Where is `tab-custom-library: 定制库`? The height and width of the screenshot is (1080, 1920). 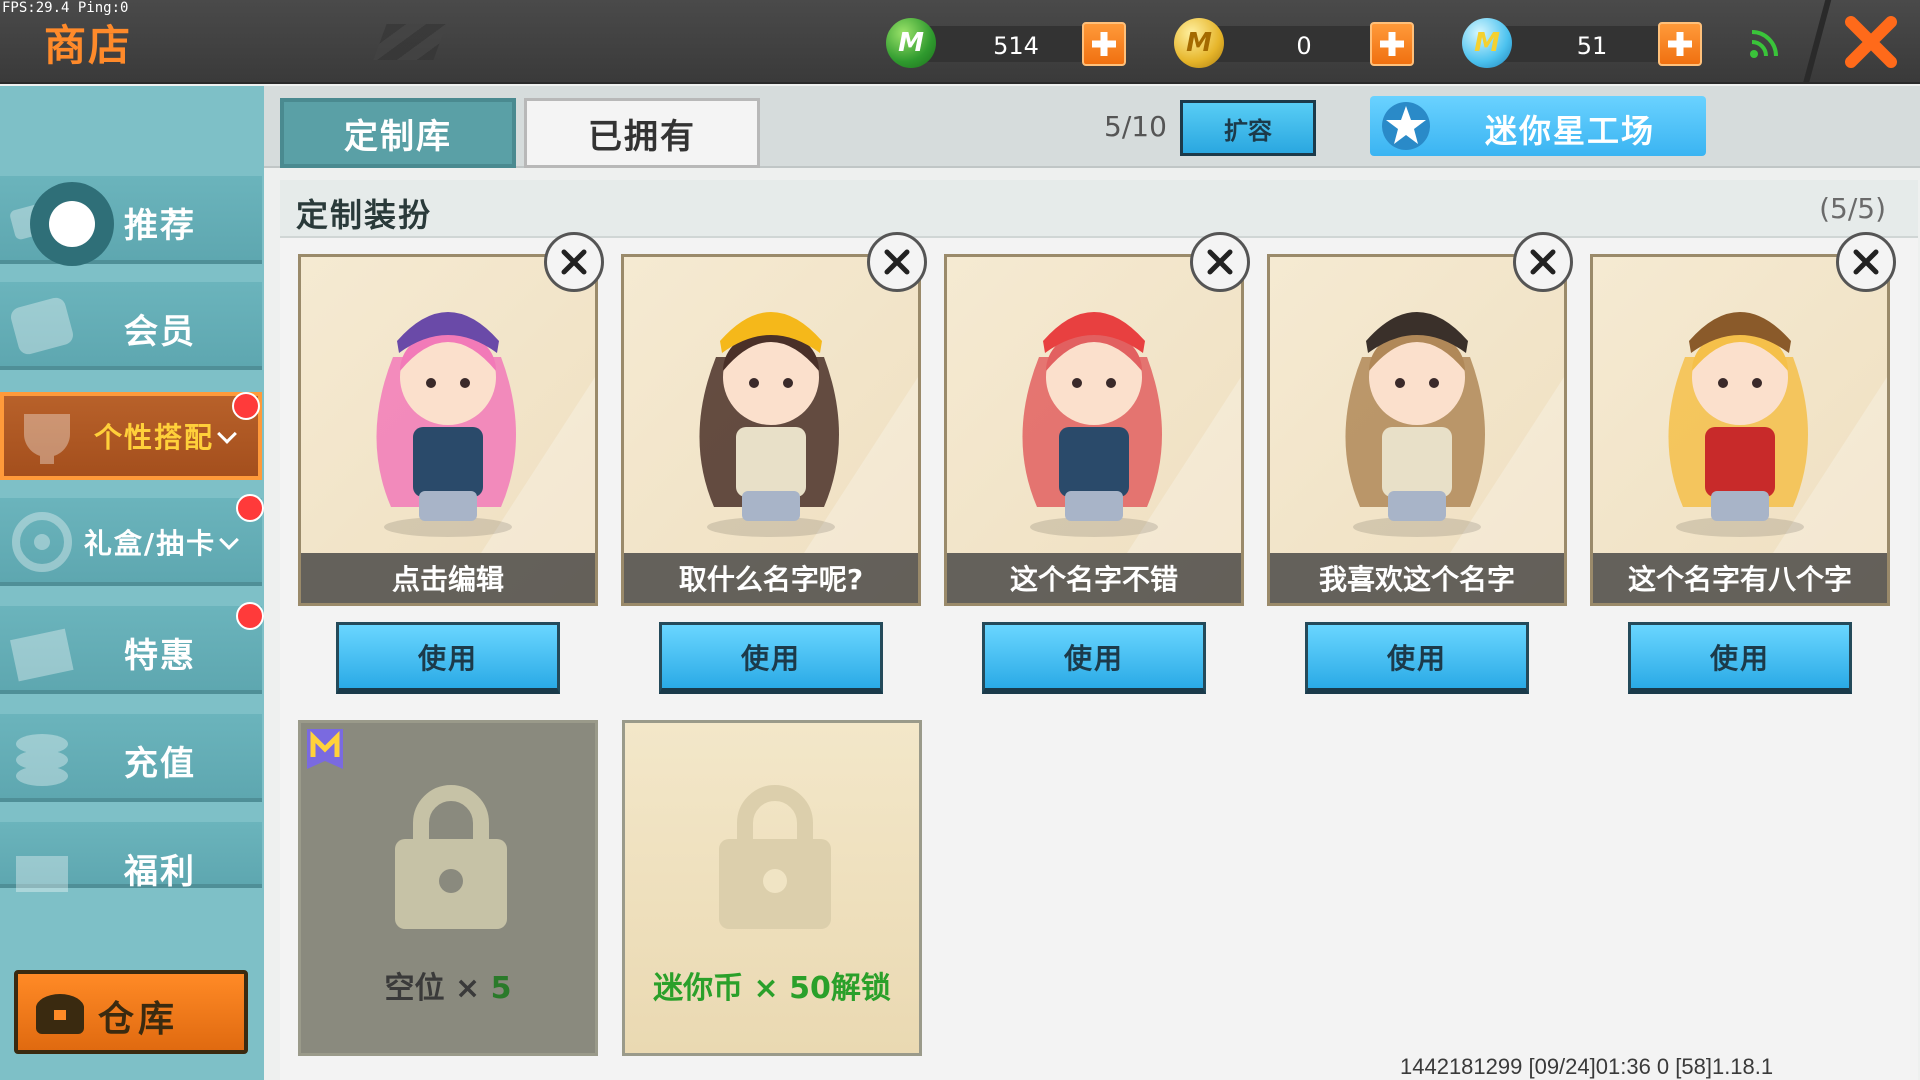
tab-custom-library: 定制库 is located at coordinates (398, 133).